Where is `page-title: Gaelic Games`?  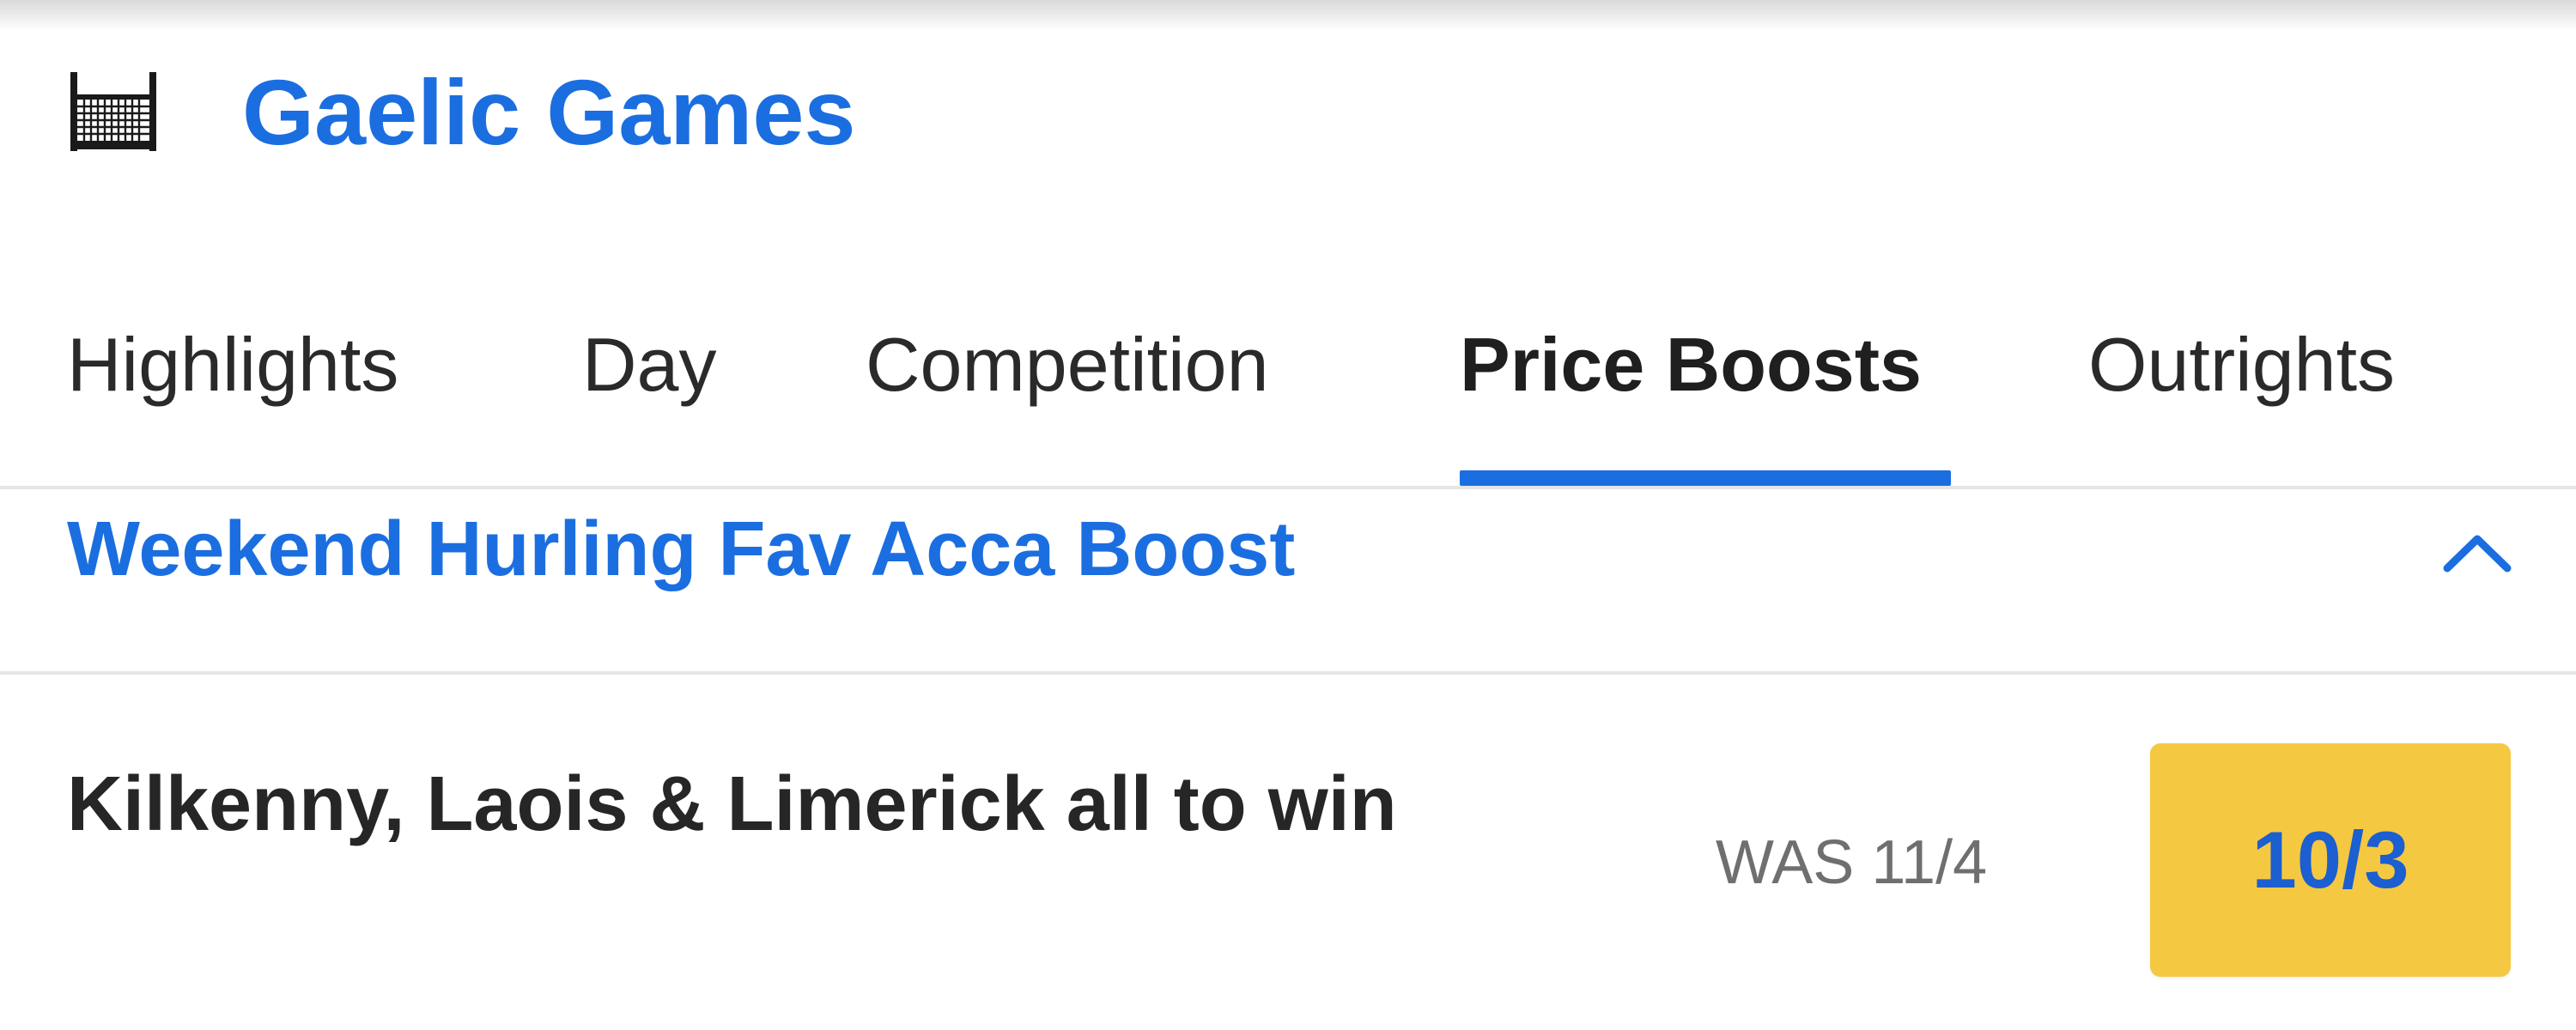 page-title: Gaelic Games is located at coordinates (549, 112).